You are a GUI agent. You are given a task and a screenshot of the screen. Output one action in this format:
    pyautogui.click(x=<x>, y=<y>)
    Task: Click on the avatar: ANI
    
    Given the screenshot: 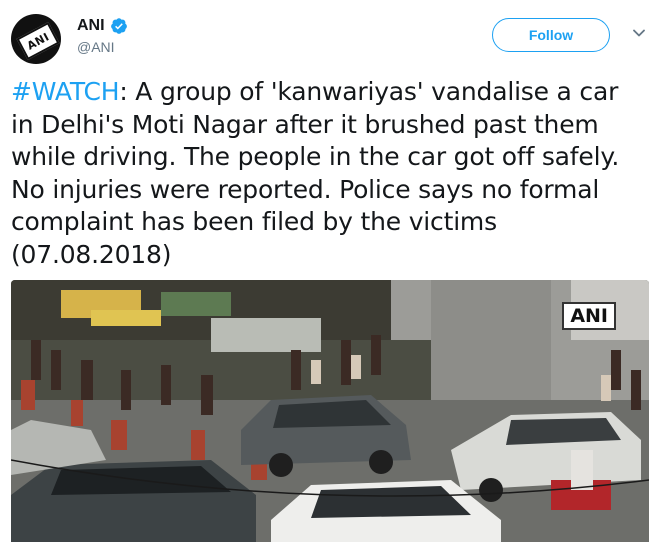 What is the action you would take?
    pyautogui.click(x=36, y=39)
    